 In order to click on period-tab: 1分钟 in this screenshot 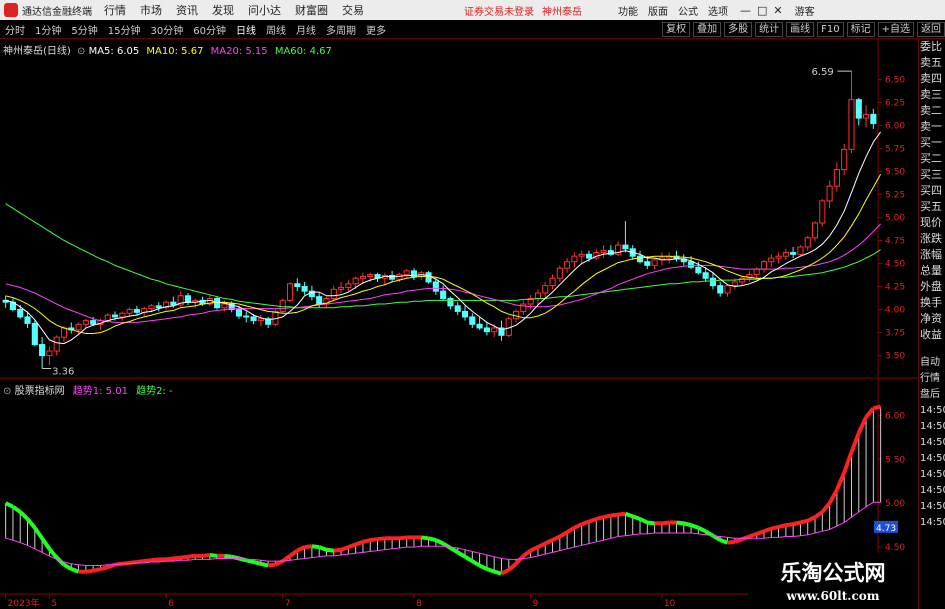, I will do `click(48, 29)`.